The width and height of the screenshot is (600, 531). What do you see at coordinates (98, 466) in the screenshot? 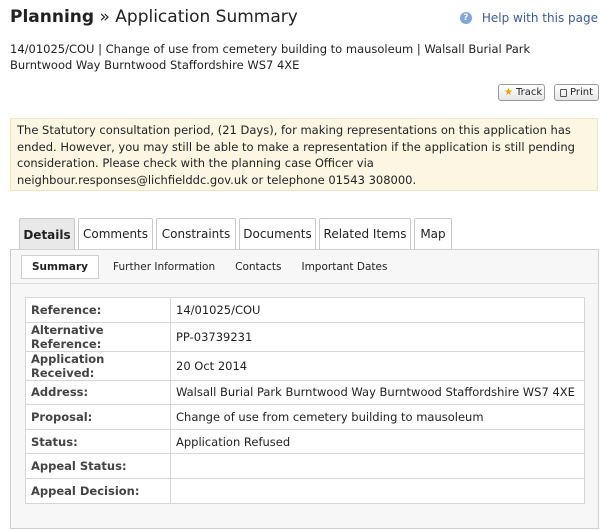
I see `appeal-status-label: Appeal Status:` at bounding box center [98, 466].